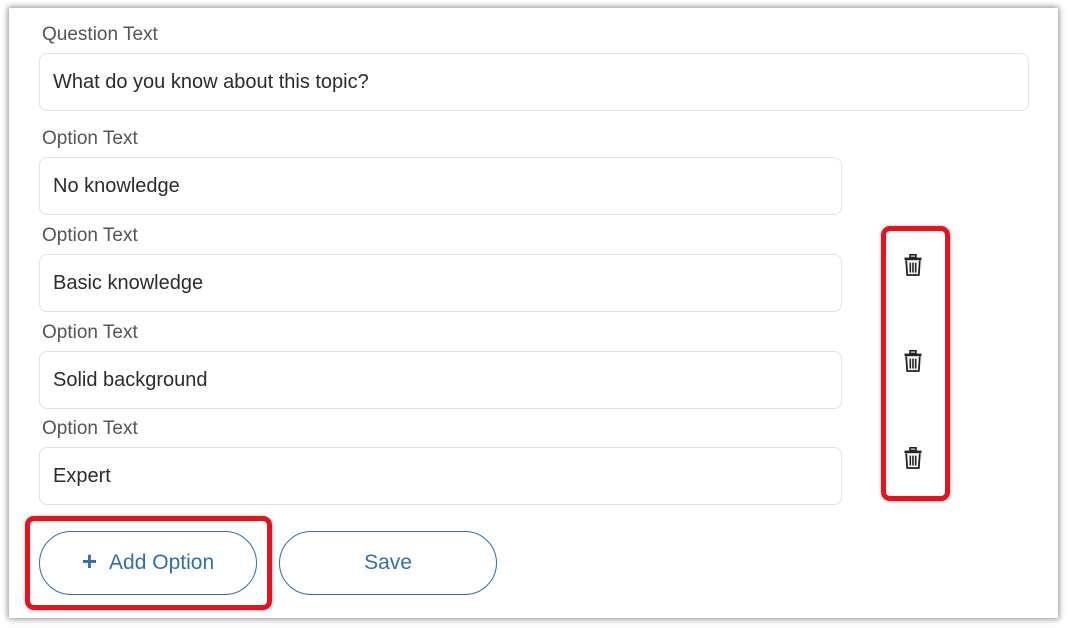  I want to click on option-value: No knowledge, so click(116, 185).